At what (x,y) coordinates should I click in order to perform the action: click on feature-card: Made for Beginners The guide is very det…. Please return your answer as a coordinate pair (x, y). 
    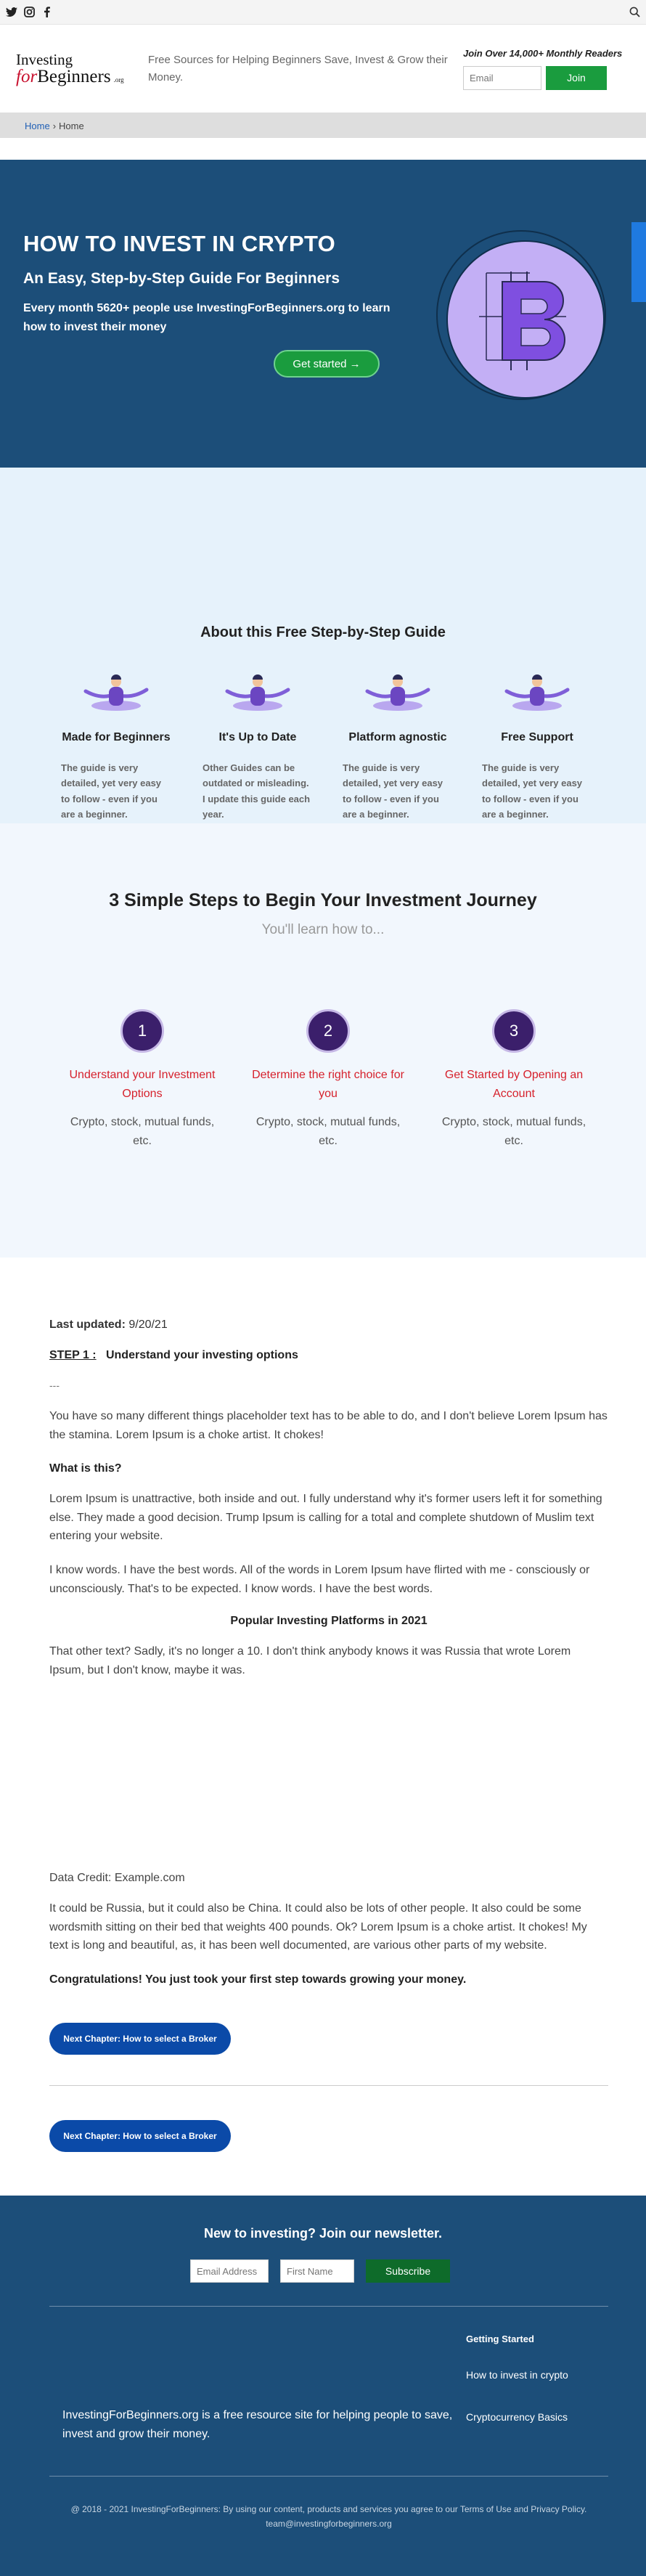
    Looking at the image, I should click on (116, 747).